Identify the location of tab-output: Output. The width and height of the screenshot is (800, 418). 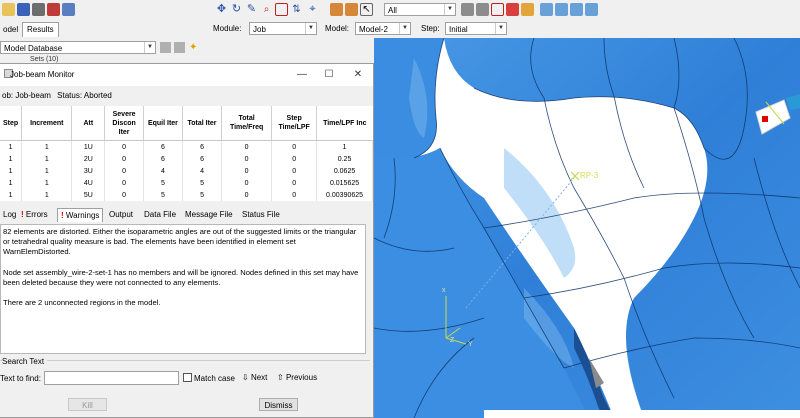
(121, 214).